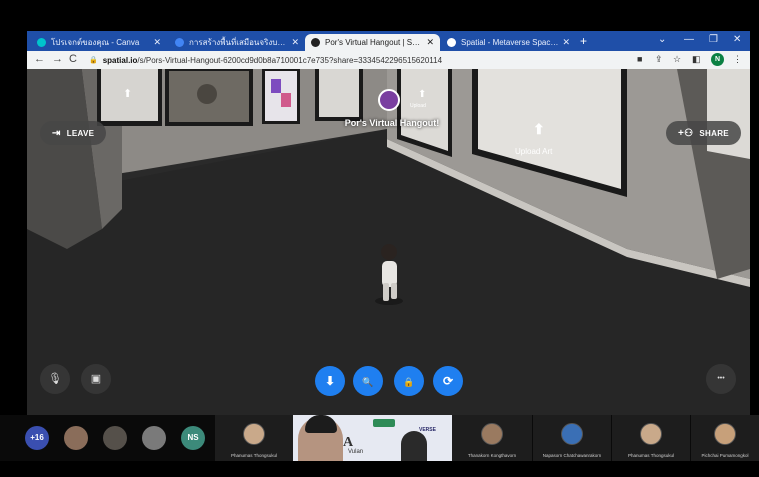 This screenshot has width=759, height=477. I want to click on add-user-icon: +⚇, so click(686, 133).